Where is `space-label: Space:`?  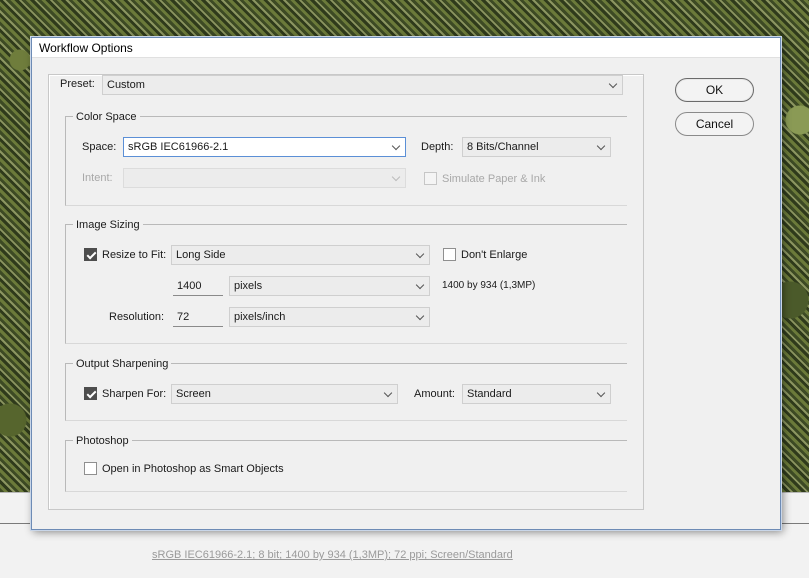
space-label: Space: is located at coordinates (99, 147).